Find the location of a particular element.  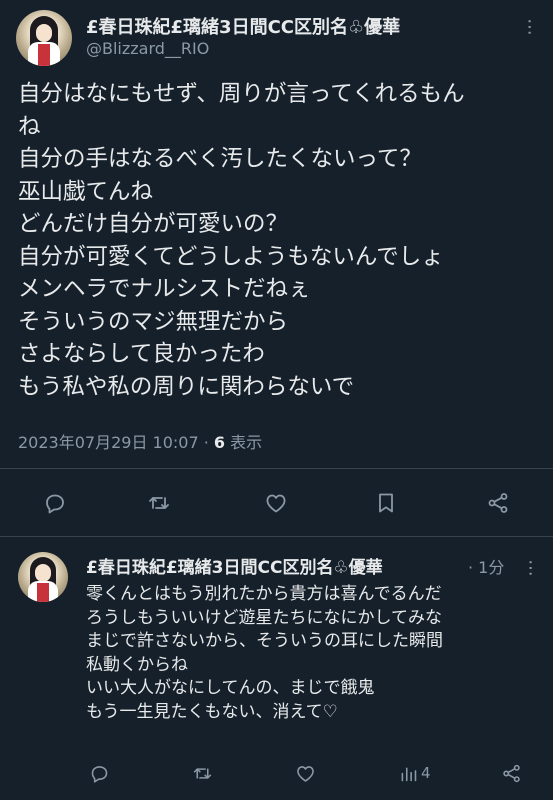

views-button is located at coordinates (408, 773).